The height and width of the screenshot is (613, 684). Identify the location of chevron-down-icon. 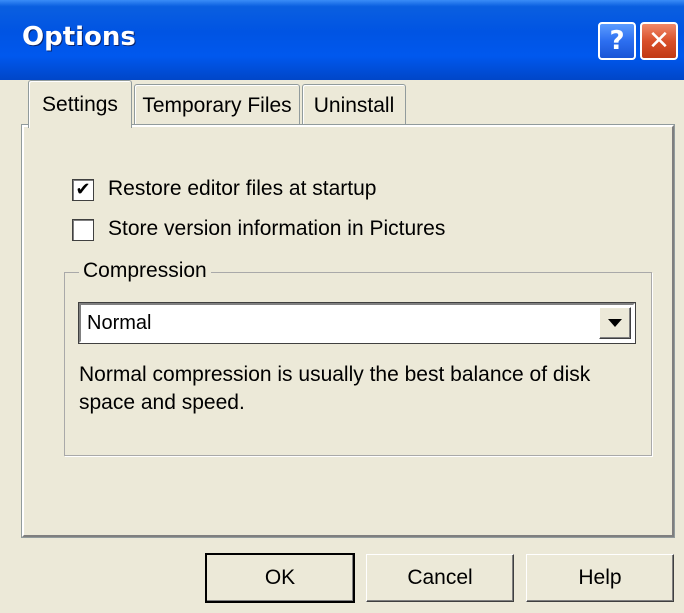
(615, 323).